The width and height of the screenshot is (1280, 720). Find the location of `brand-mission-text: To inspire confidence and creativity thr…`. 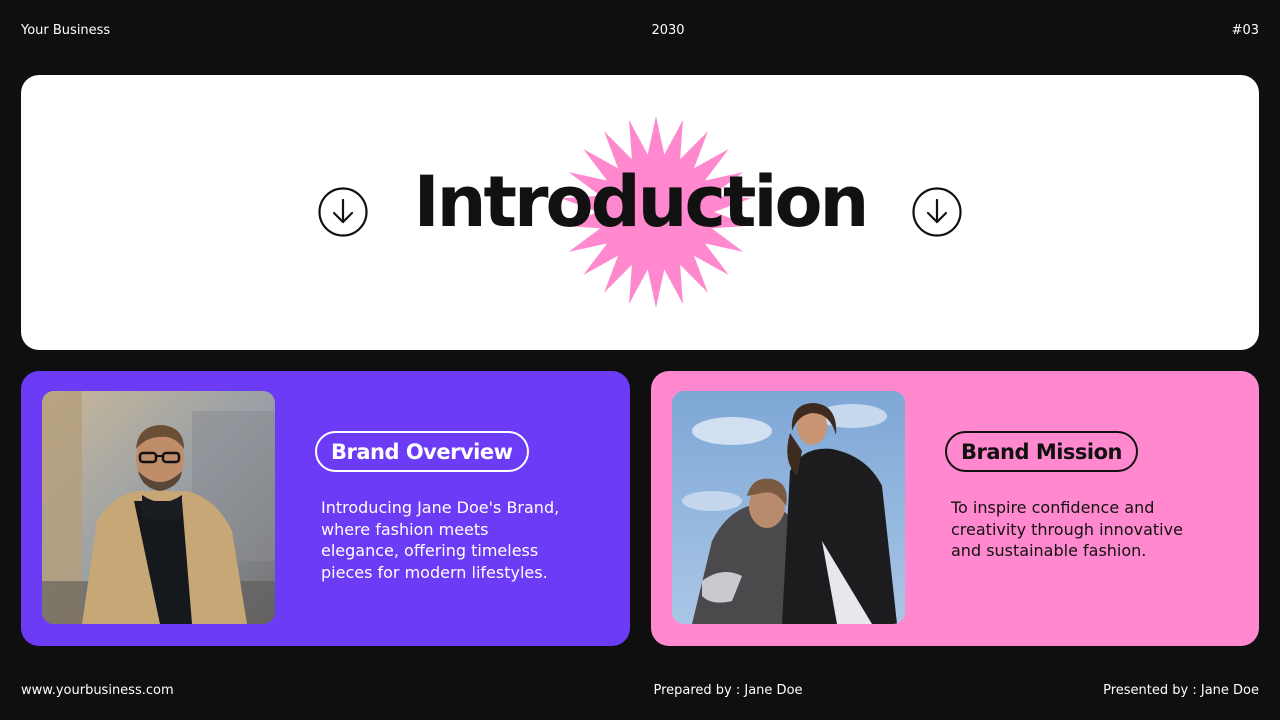

brand-mission-text: To inspire confidence and creativity thr… is located at coordinates (1067, 529).